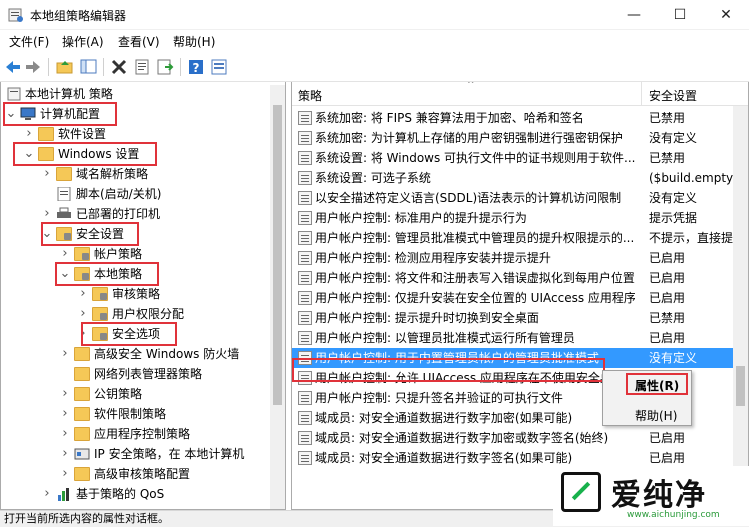  What do you see at coordinates (83, 41) in the screenshot?
I see `menu-action: 操作(A)` at bounding box center [83, 41].